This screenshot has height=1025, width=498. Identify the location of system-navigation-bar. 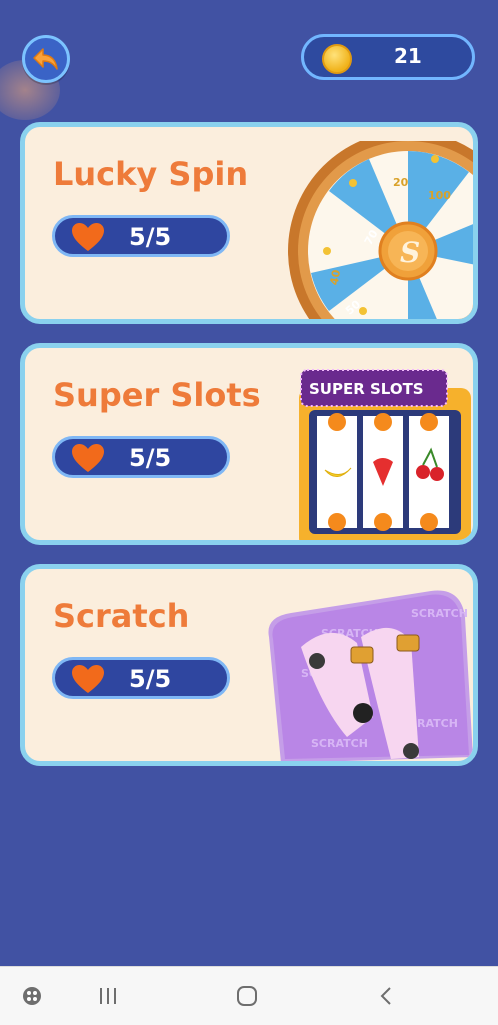
(249, 995).